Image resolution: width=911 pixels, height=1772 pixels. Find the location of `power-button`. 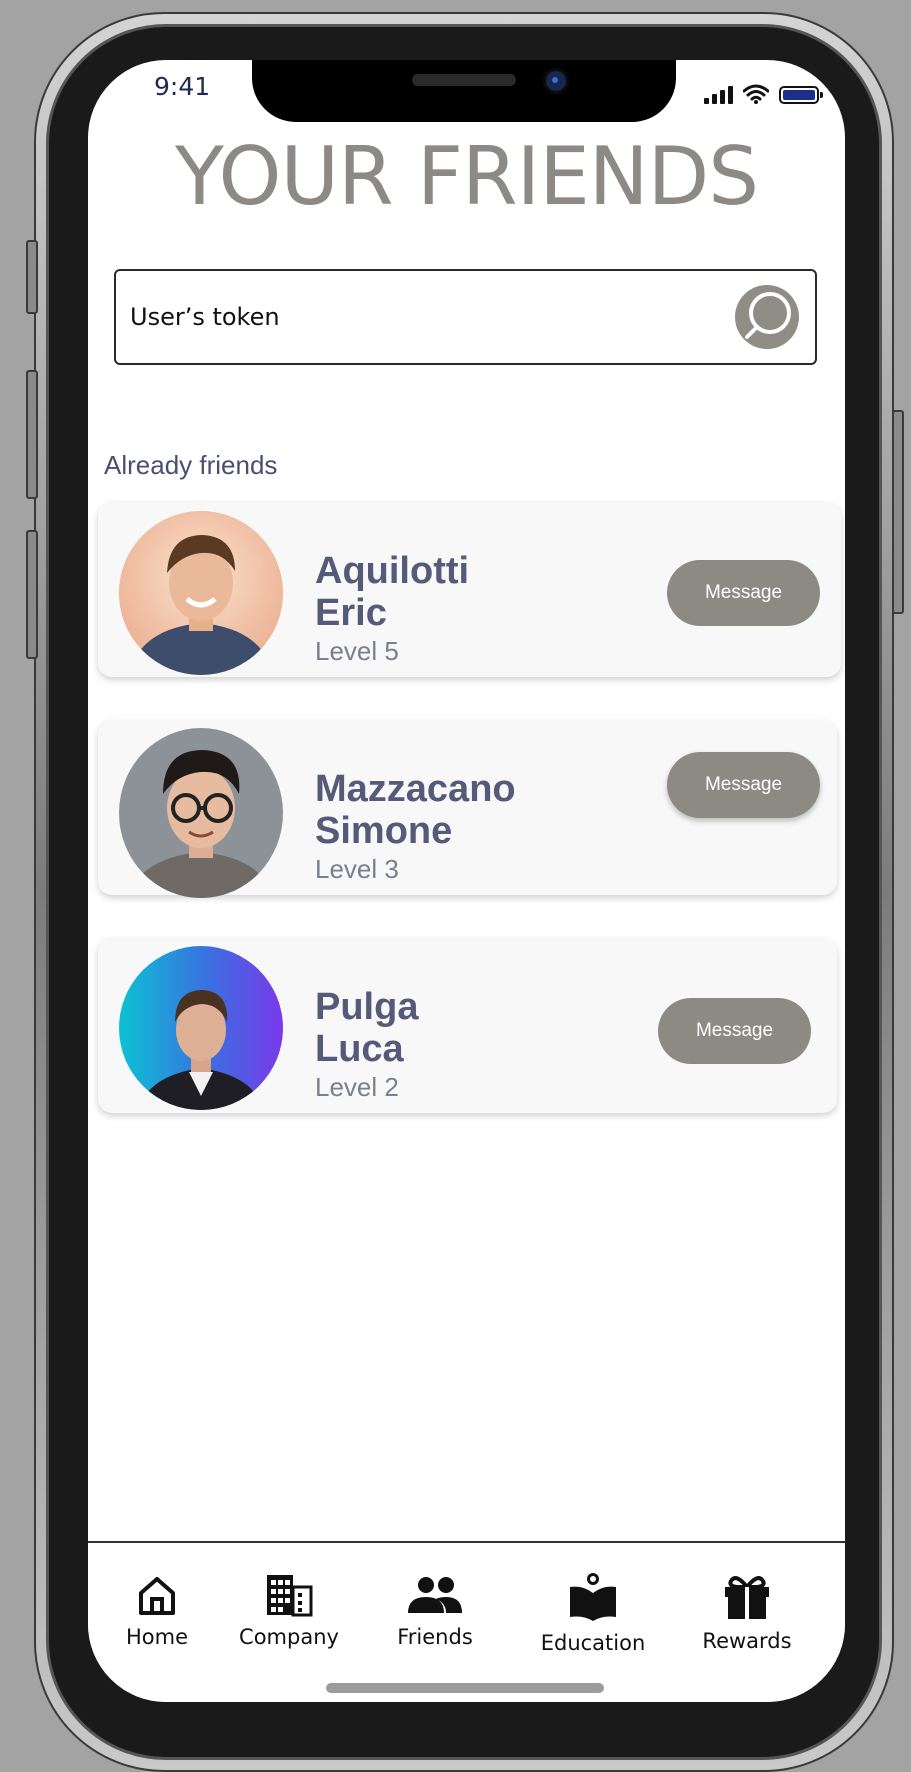

power-button is located at coordinates (898, 512).